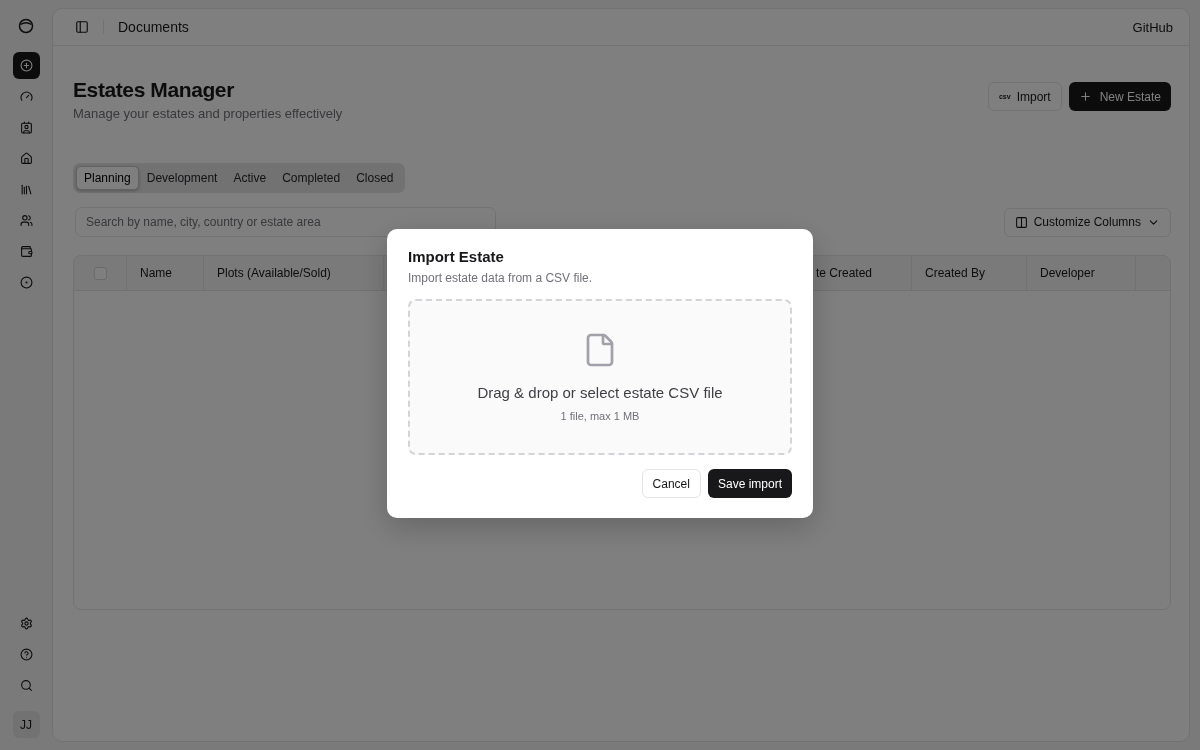 The width and height of the screenshot is (1200, 750). Describe the element at coordinates (600, 416) in the screenshot. I see `dropzone-hint: 1 file, max 1 MB` at that location.